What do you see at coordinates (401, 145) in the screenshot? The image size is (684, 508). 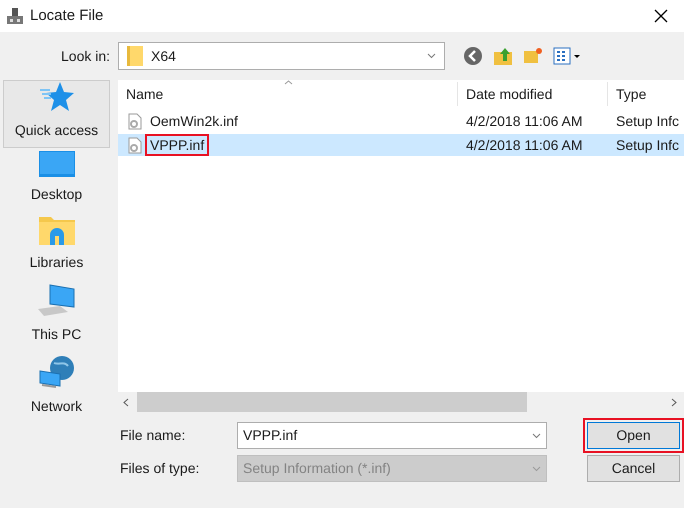 I see `file-row: VPPP.inf 4/2/2018 11:06 AM Setup Infc` at bounding box center [401, 145].